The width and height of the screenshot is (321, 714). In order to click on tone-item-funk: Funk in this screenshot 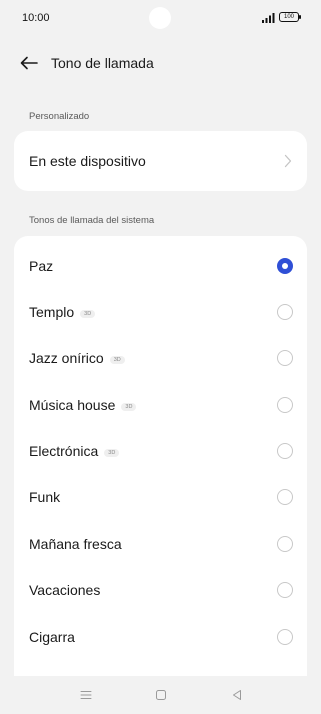, I will do `click(160, 497)`.